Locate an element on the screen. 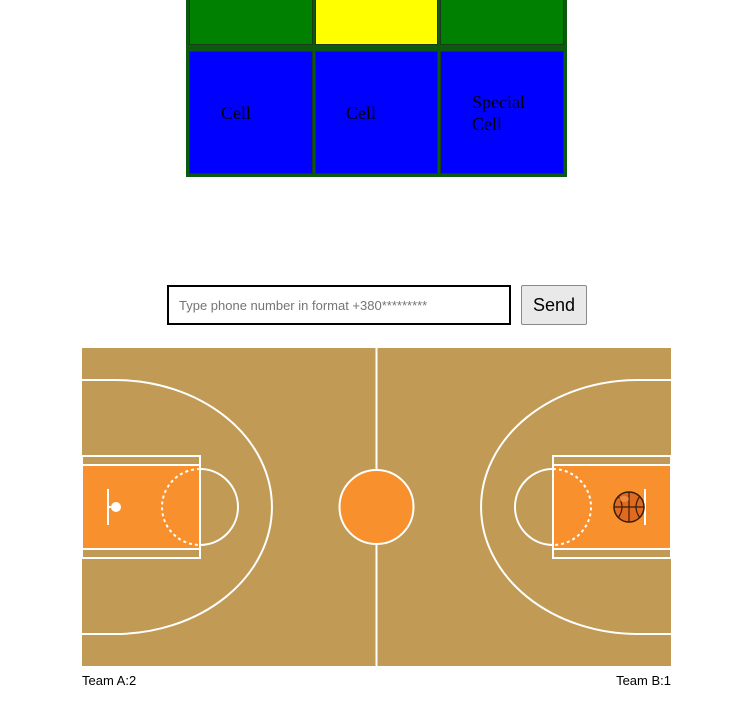 The image size is (738, 714). table-cell-r1c2 is located at coordinates (376, 22).